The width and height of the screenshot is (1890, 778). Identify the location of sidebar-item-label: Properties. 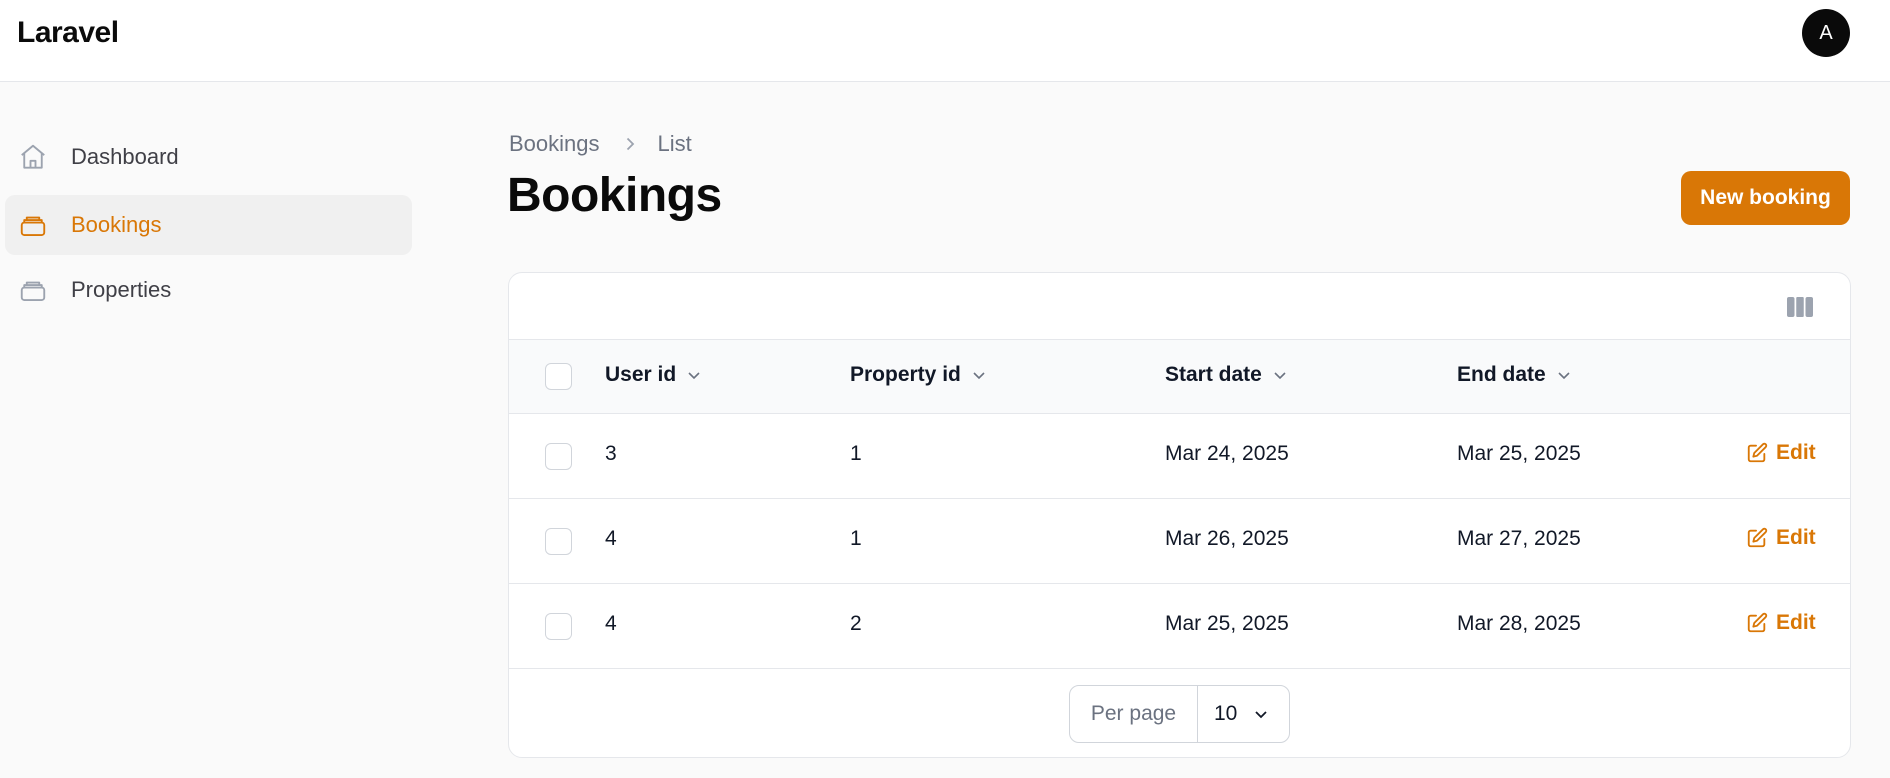
(121, 289).